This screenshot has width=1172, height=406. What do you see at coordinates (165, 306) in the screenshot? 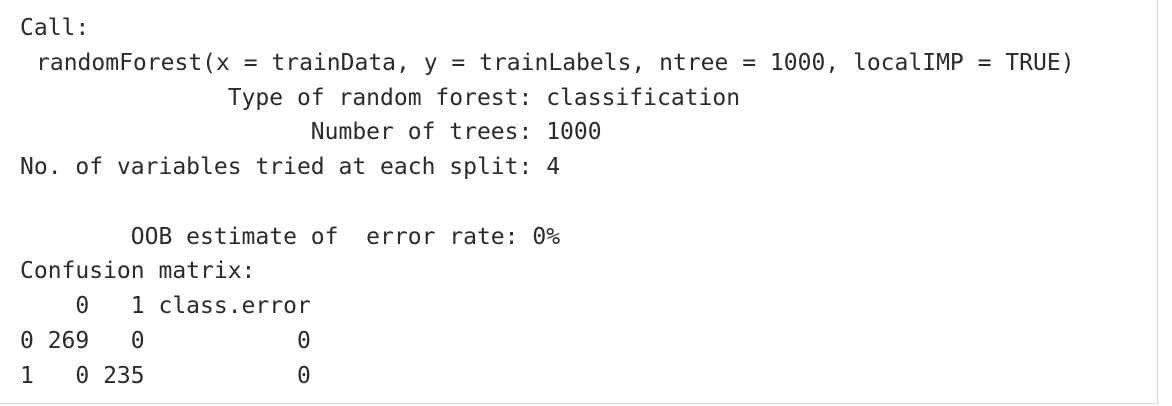
I see `confusion-matrix-header: 0 1 class.error` at bounding box center [165, 306].